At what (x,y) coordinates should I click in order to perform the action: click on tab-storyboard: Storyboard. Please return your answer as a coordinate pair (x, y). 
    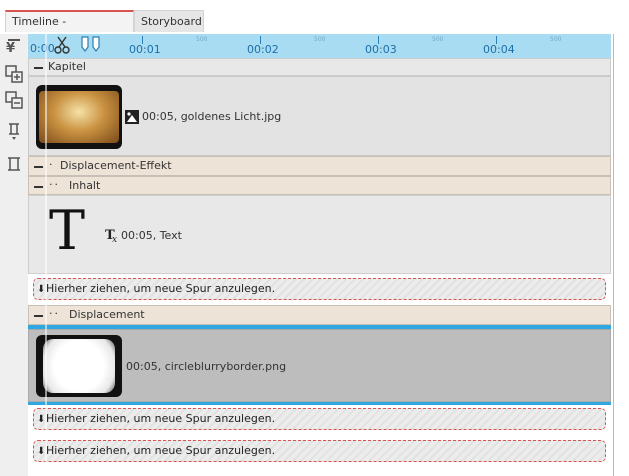
    Looking at the image, I should click on (169, 21).